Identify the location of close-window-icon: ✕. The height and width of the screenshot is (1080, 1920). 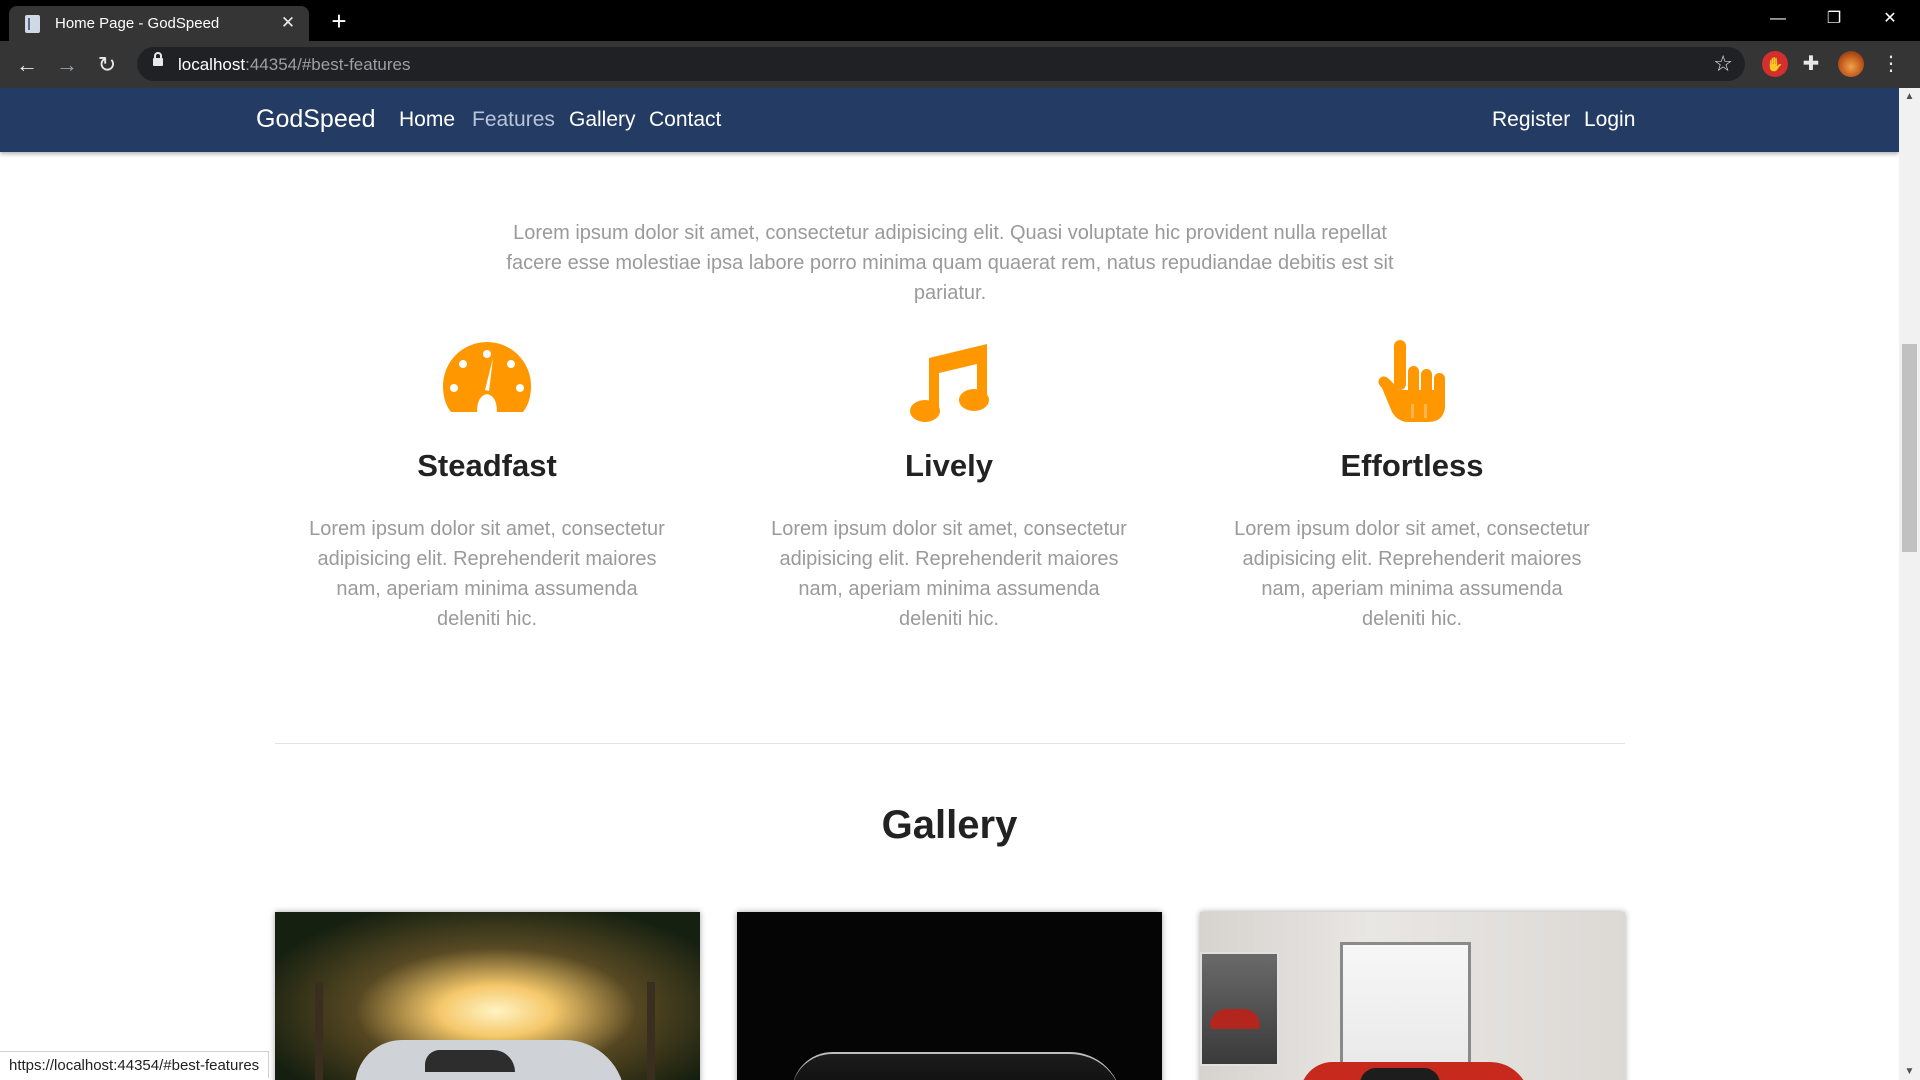
(1890, 19).